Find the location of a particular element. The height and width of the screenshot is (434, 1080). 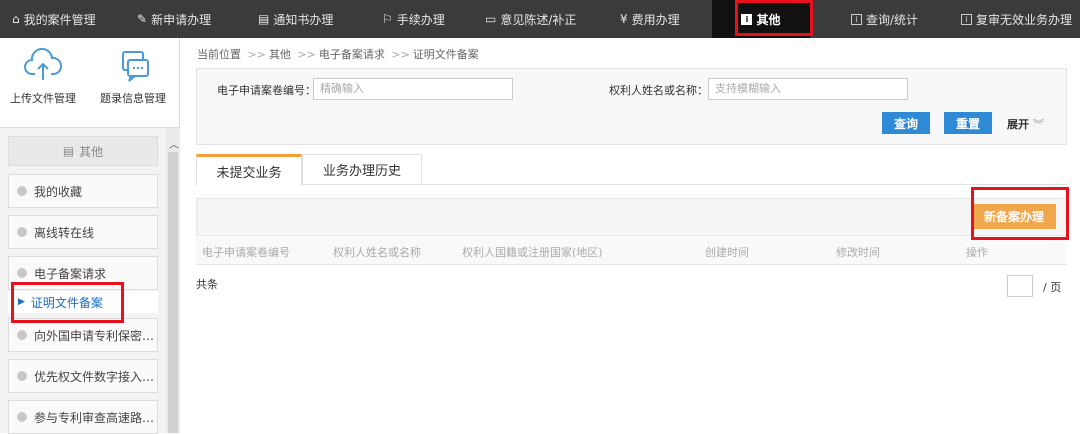

column-header: 权利人国籍或注册国家(地区) is located at coordinates (532, 252).